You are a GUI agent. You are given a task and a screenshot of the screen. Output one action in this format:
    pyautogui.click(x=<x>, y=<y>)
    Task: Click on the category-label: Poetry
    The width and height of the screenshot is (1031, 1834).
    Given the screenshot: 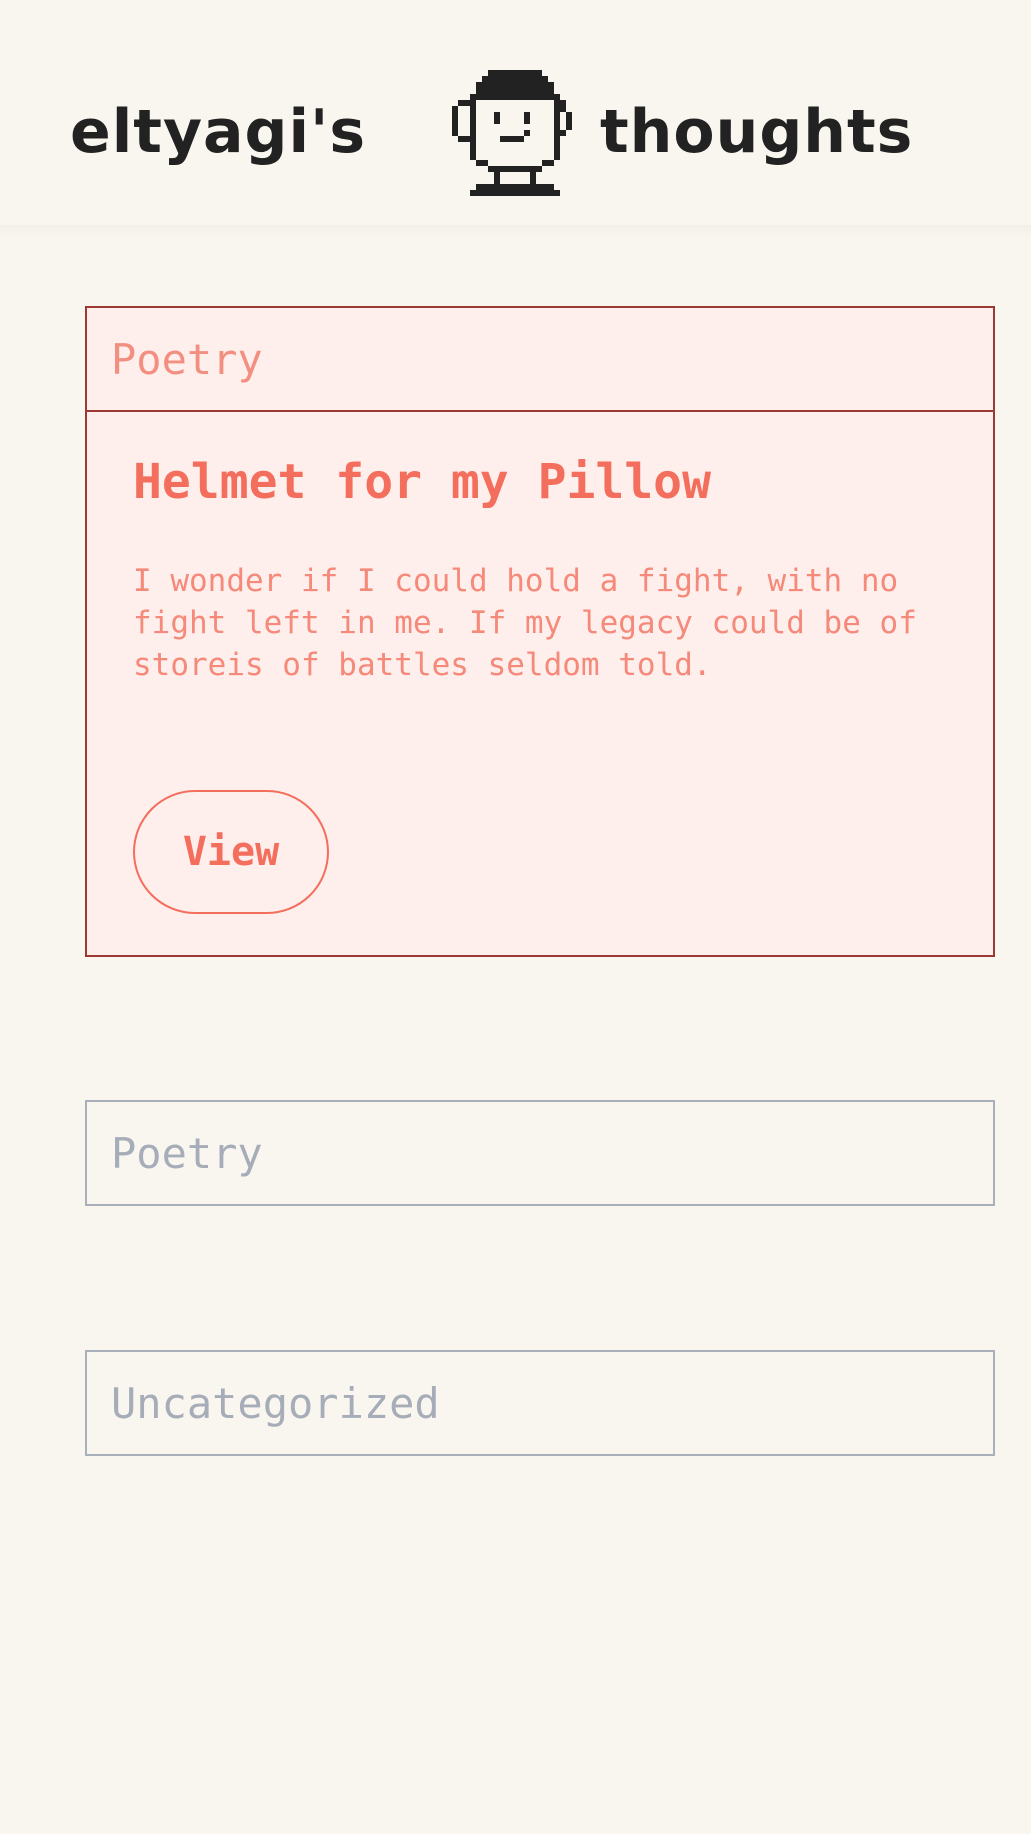 What is the action you would take?
    pyautogui.click(x=187, y=1153)
    